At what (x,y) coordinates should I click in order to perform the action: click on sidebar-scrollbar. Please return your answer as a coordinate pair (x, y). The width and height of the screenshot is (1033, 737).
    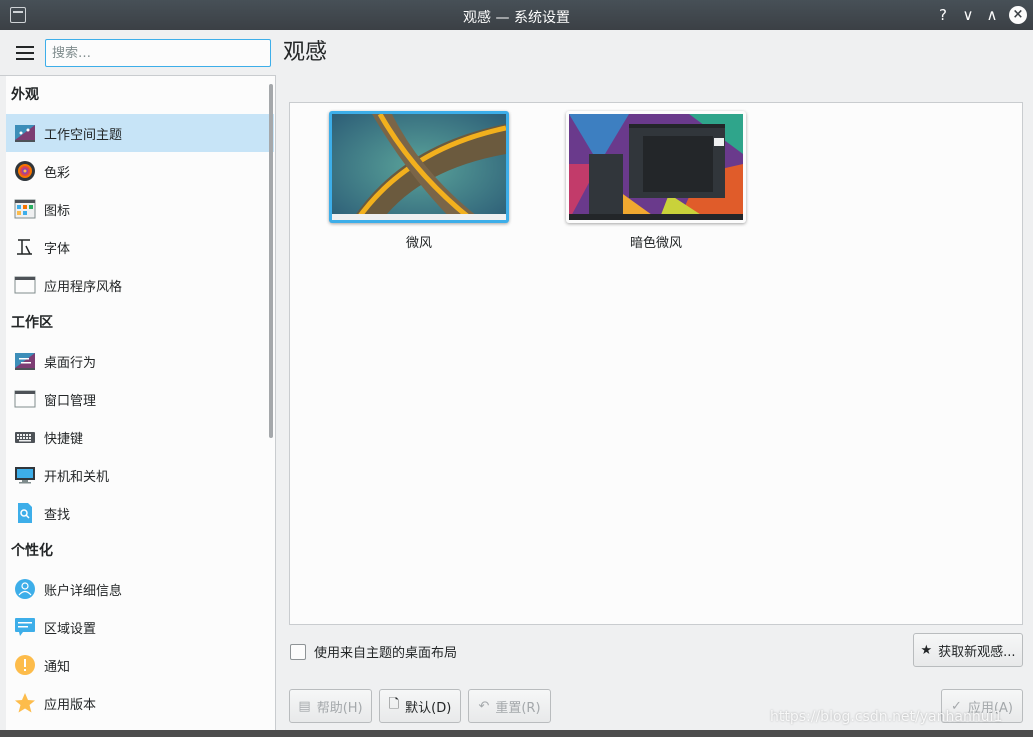
    Looking at the image, I should click on (271, 261).